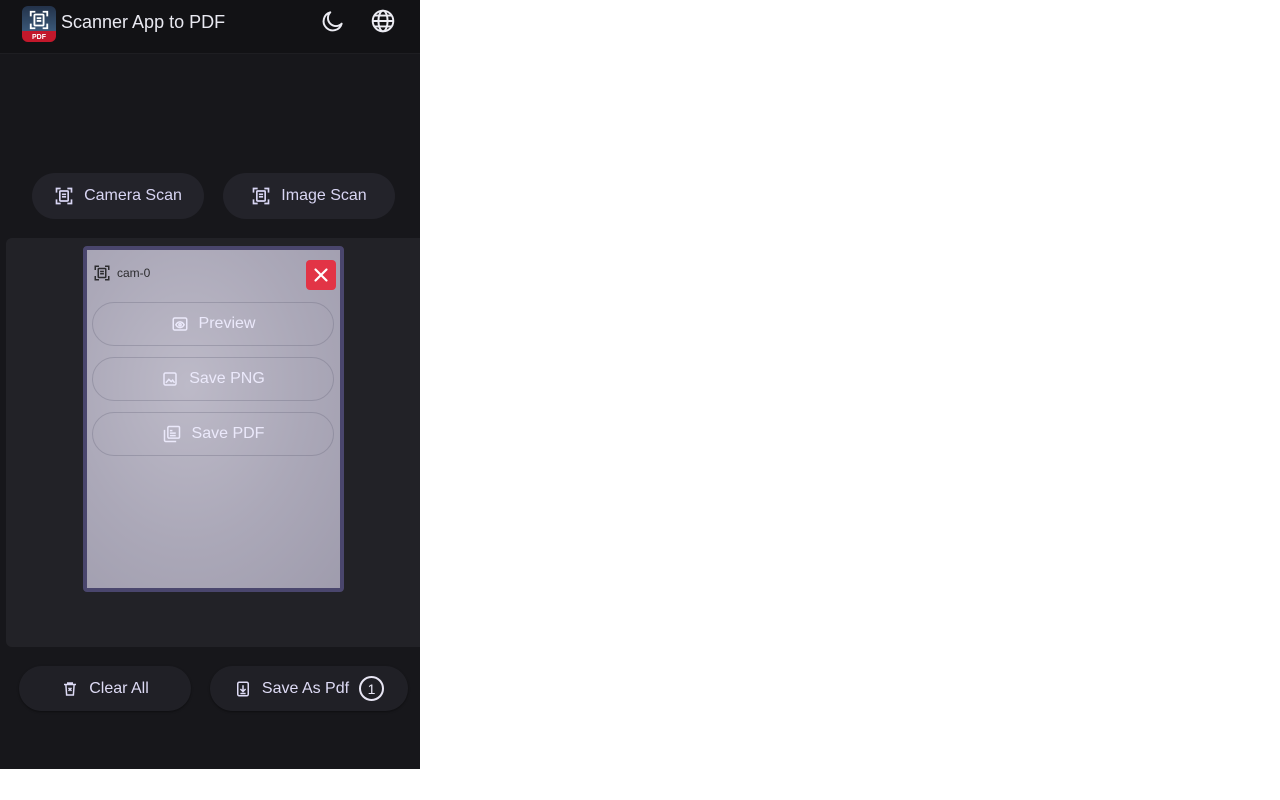  Describe the element at coordinates (228, 433) in the screenshot. I see `save-pdf-label: Save PDF` at that location.